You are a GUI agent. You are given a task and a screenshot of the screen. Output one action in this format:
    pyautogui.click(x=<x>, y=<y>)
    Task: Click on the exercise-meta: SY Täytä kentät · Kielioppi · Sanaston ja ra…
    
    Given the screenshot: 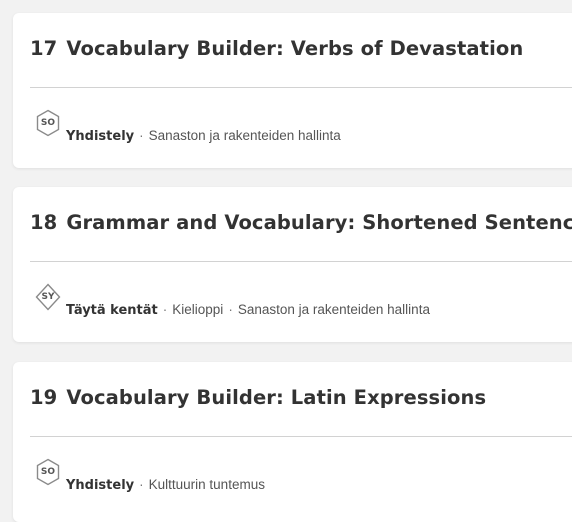 What is the action you would take?
    pyautogui.click(x=303, y=300)
    